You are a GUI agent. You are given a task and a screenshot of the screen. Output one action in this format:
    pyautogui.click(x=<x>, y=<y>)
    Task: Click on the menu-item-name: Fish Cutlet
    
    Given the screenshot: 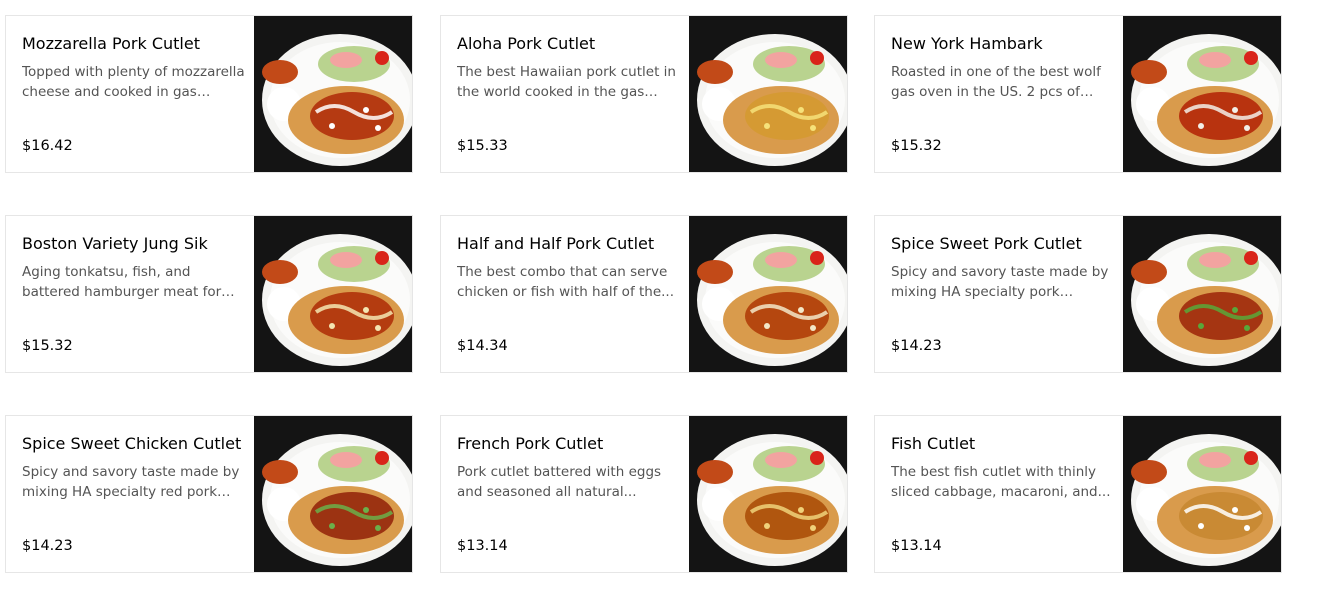 What is the action you would take?
    pyautogui.click(x=933, y=443)
    